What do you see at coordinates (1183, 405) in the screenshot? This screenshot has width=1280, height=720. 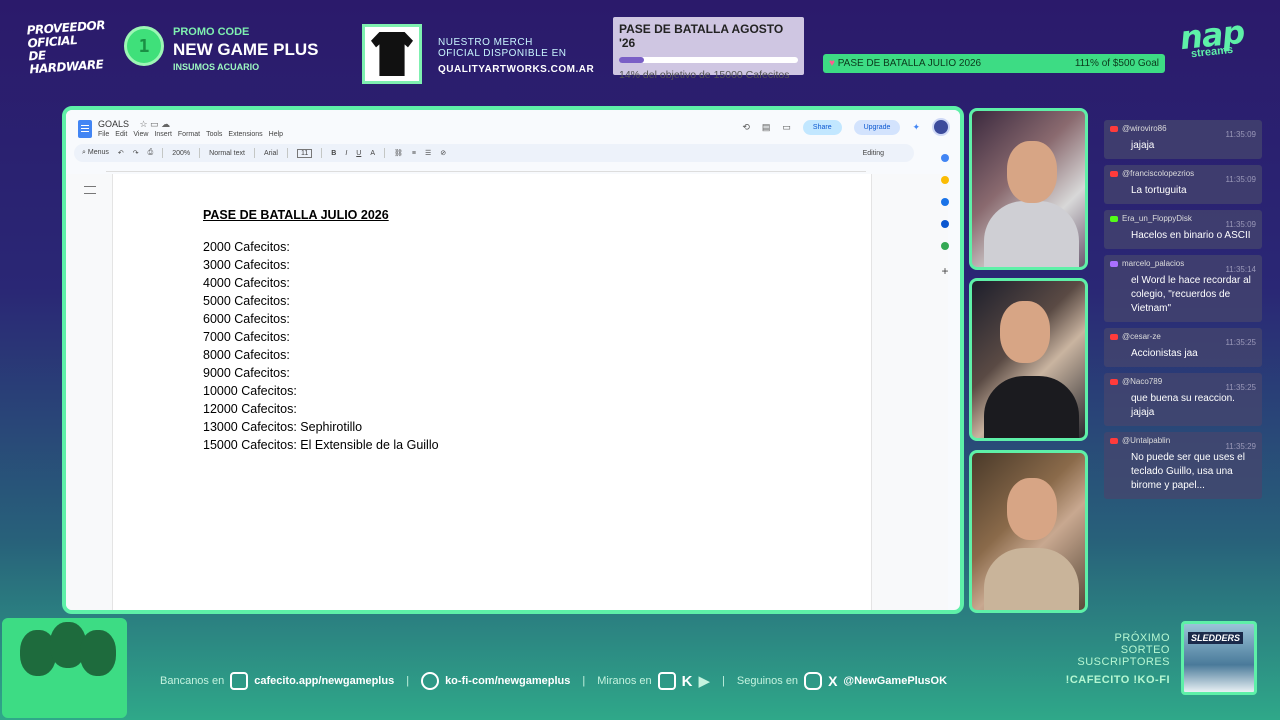 I see `chat-text: que buena su reaccion. jajaja` at bounding box center [1183, 405].